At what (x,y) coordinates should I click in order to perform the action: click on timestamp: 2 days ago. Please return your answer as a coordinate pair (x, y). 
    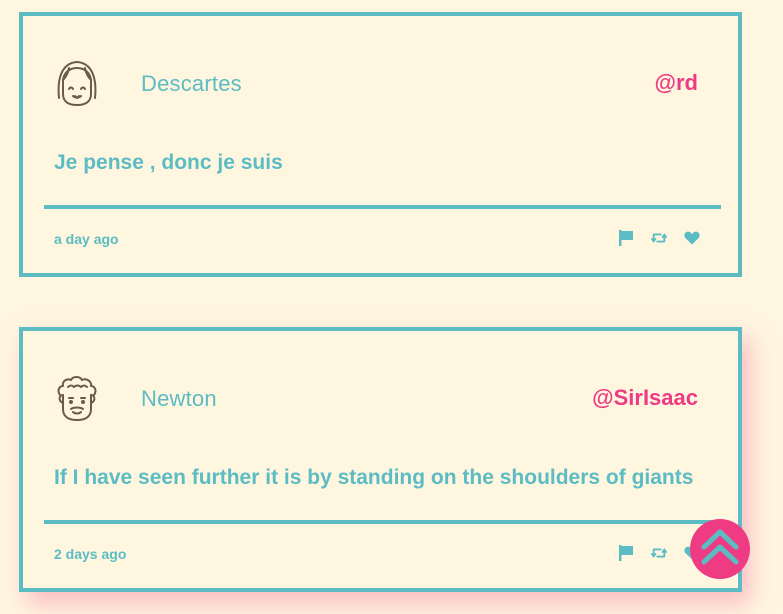
    Looking at the image, I should click on (90, 554).